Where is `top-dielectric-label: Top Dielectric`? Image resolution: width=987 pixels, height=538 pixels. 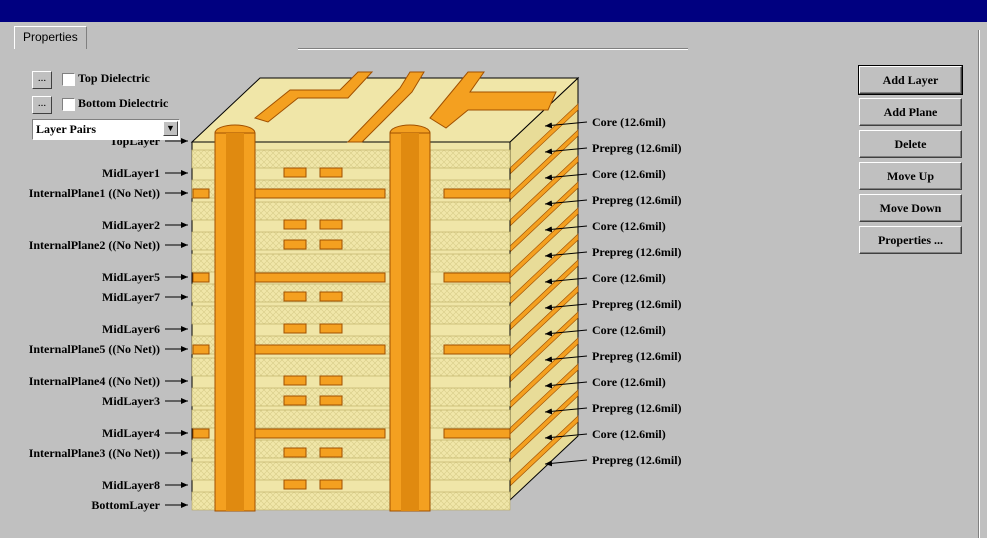 top-dielectric-label: Top Dielectric is located at coordinates (114, 78).